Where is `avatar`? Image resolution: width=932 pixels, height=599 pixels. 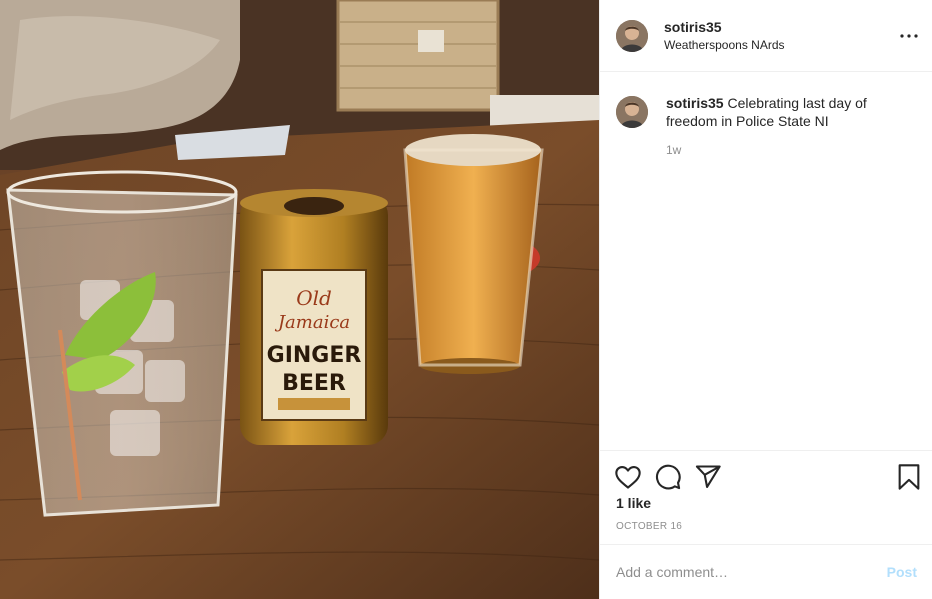
avatar is located at coordinates (632, 35).